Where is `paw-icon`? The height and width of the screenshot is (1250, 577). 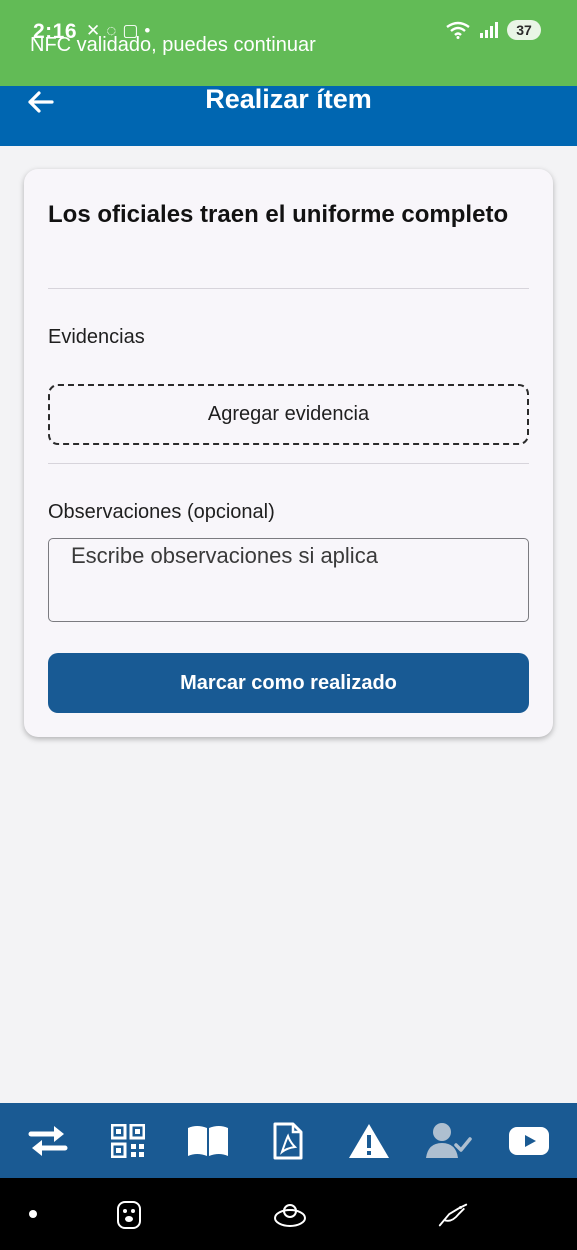 paw-icon is located at coordinates (129, 1215).